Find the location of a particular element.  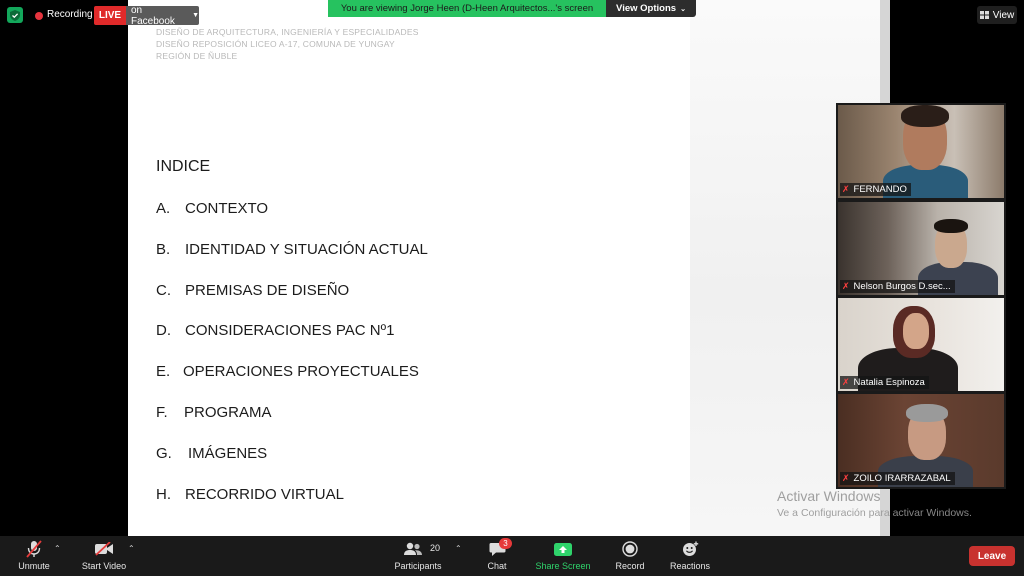

live-on-facebook-dropdown: on Facebook ▼ is located at coordinates (162, 15).